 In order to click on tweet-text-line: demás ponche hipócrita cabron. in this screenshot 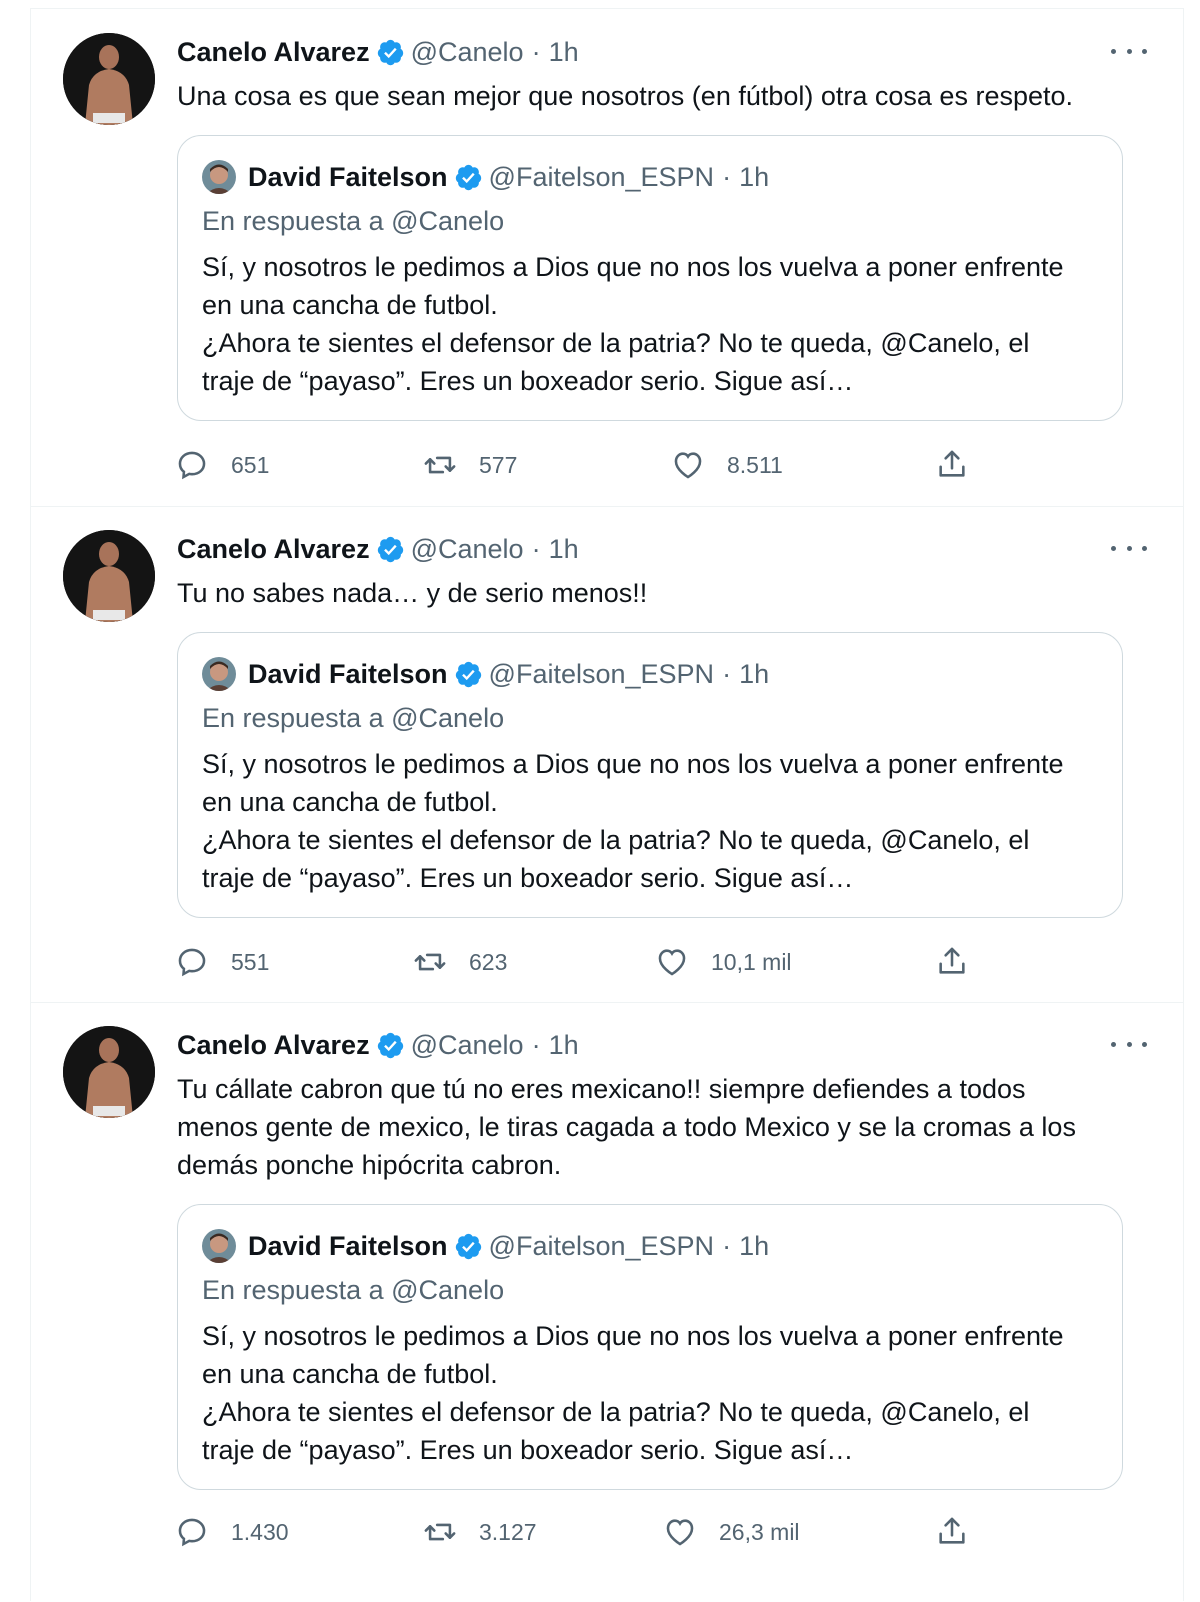, I will do `click(369, 1165)`.